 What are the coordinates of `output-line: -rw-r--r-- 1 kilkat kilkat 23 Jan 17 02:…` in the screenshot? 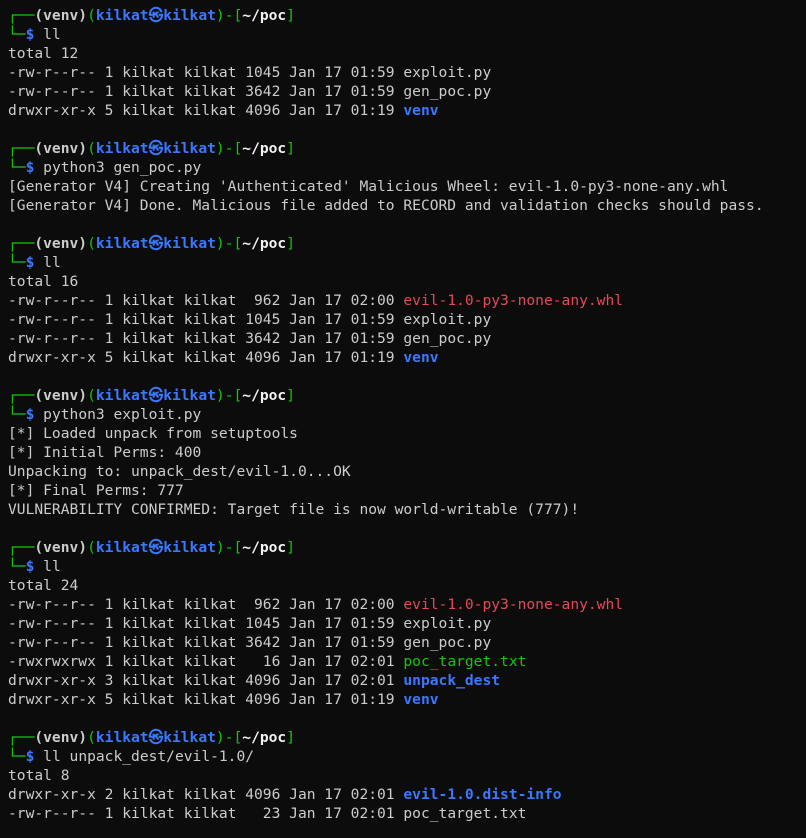 It's located at (407, 813).